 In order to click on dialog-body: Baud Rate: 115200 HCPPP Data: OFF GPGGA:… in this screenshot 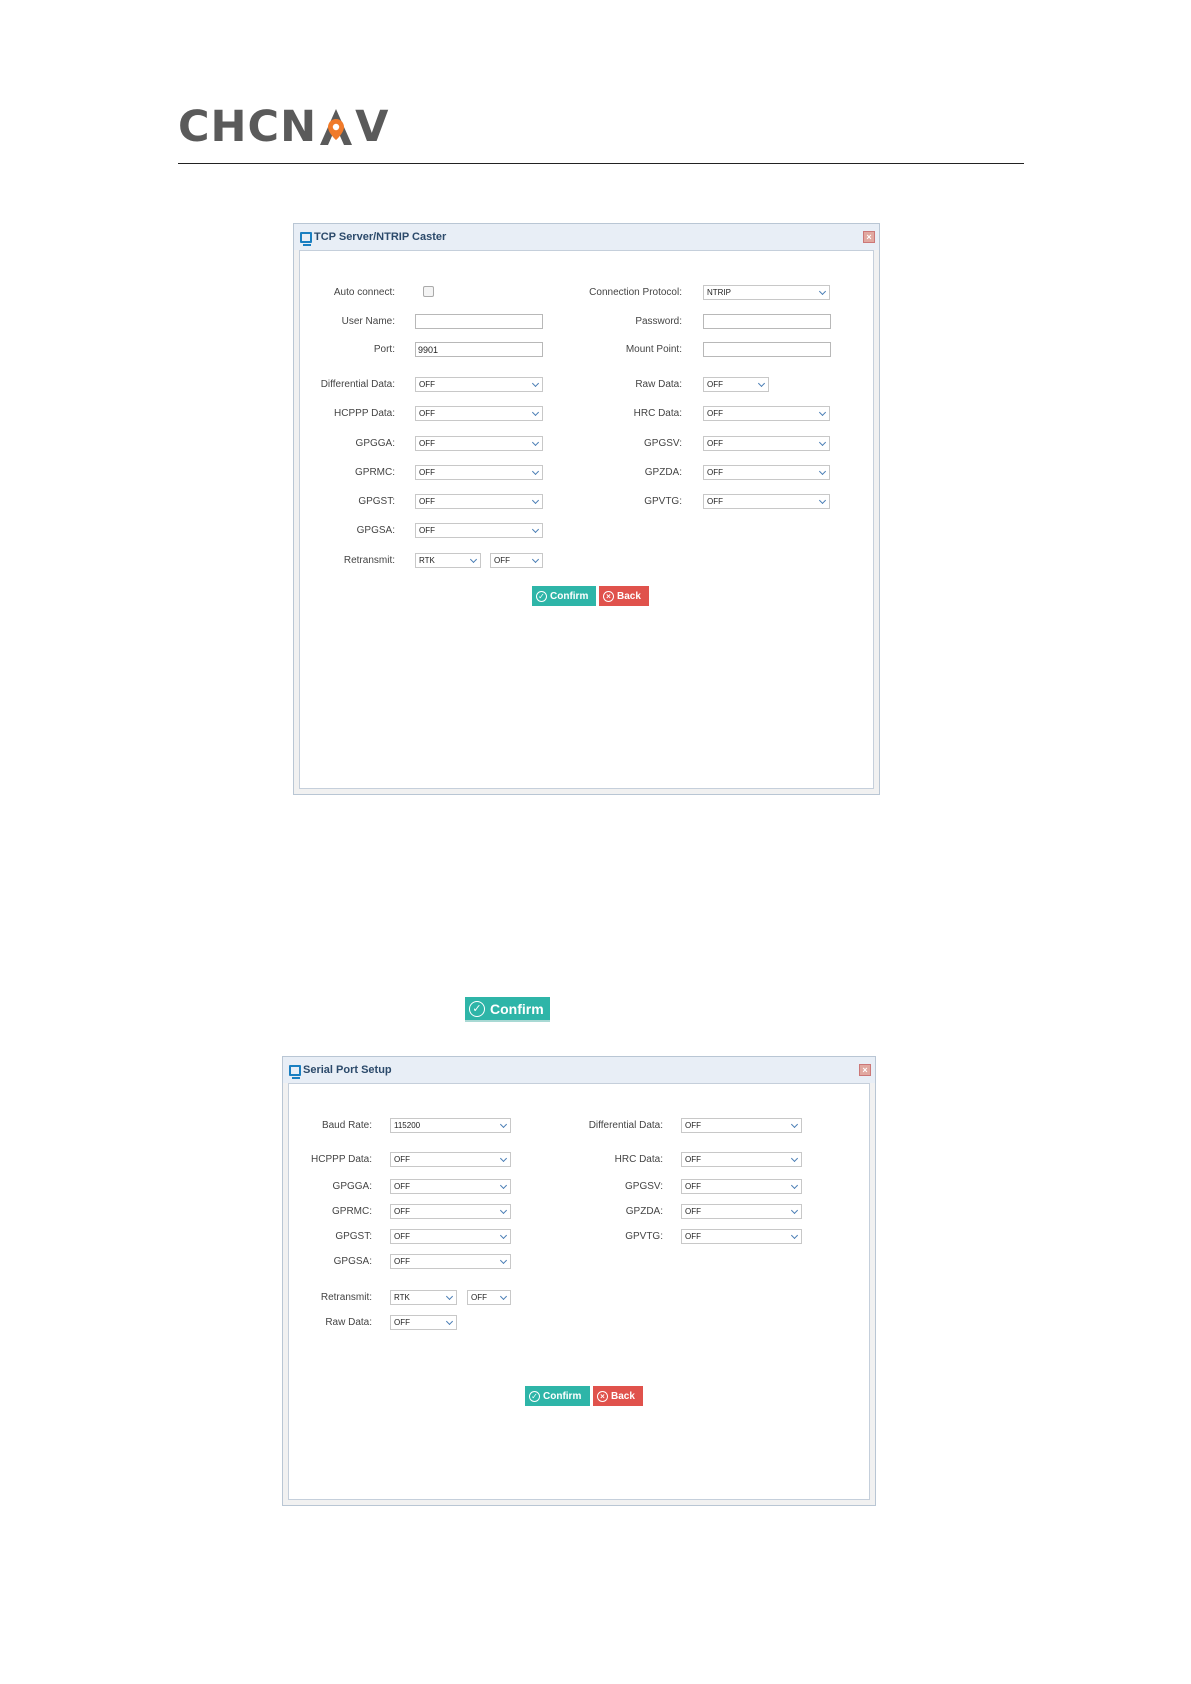, I will do `click(579, 1291)`.